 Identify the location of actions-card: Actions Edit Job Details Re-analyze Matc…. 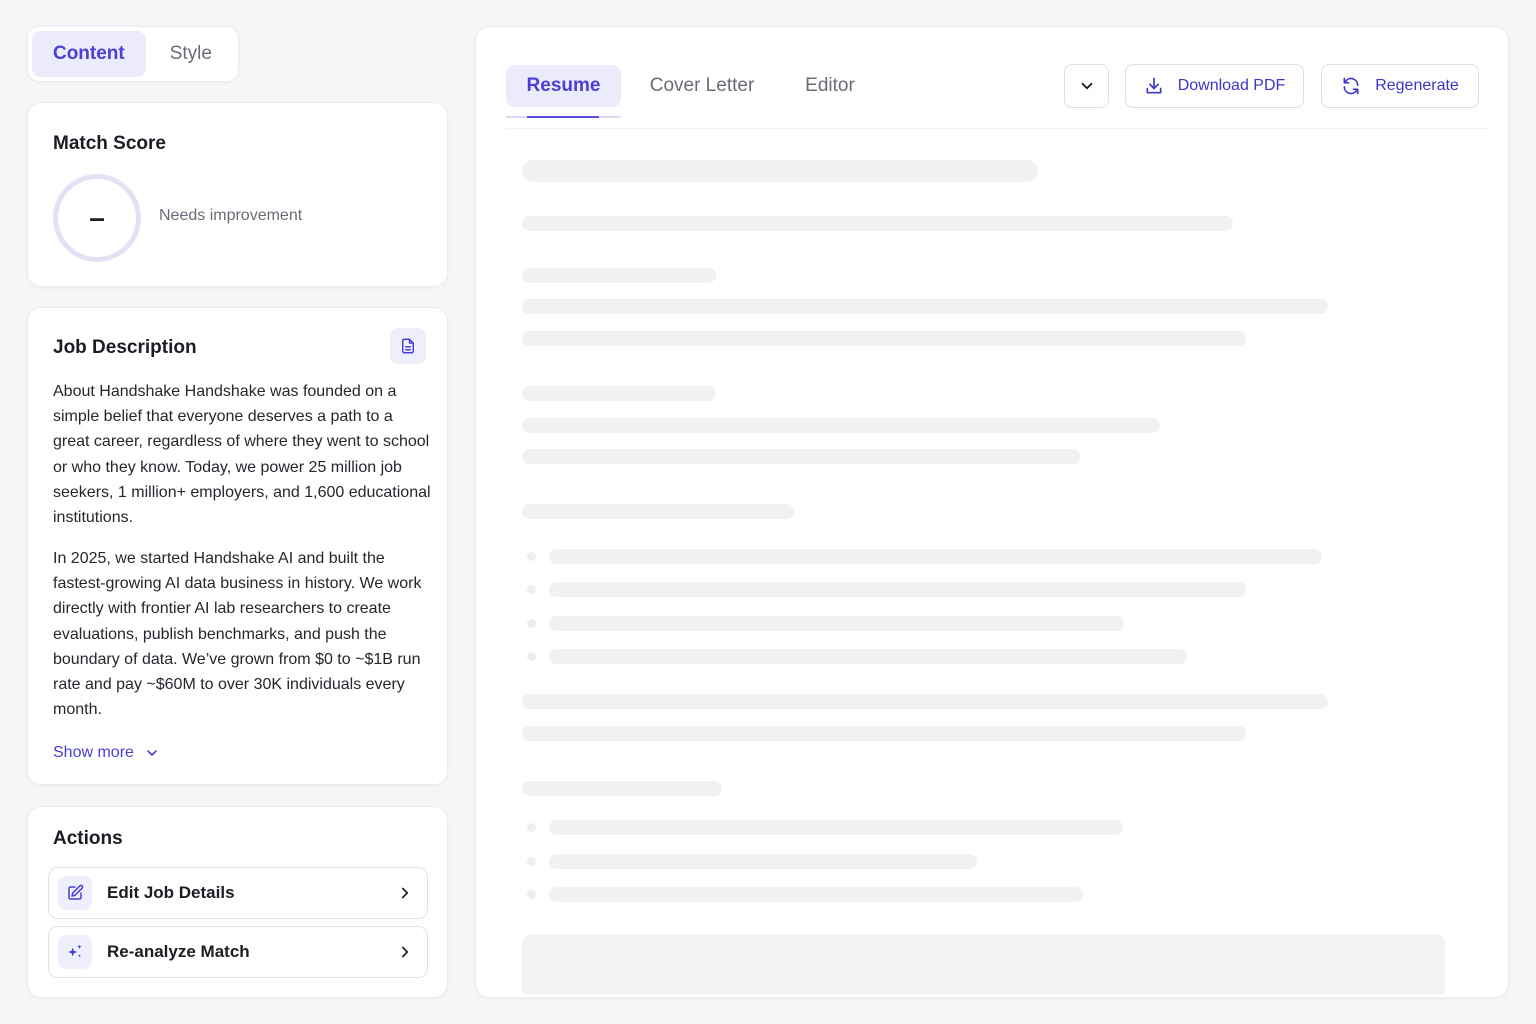
(237, 902).